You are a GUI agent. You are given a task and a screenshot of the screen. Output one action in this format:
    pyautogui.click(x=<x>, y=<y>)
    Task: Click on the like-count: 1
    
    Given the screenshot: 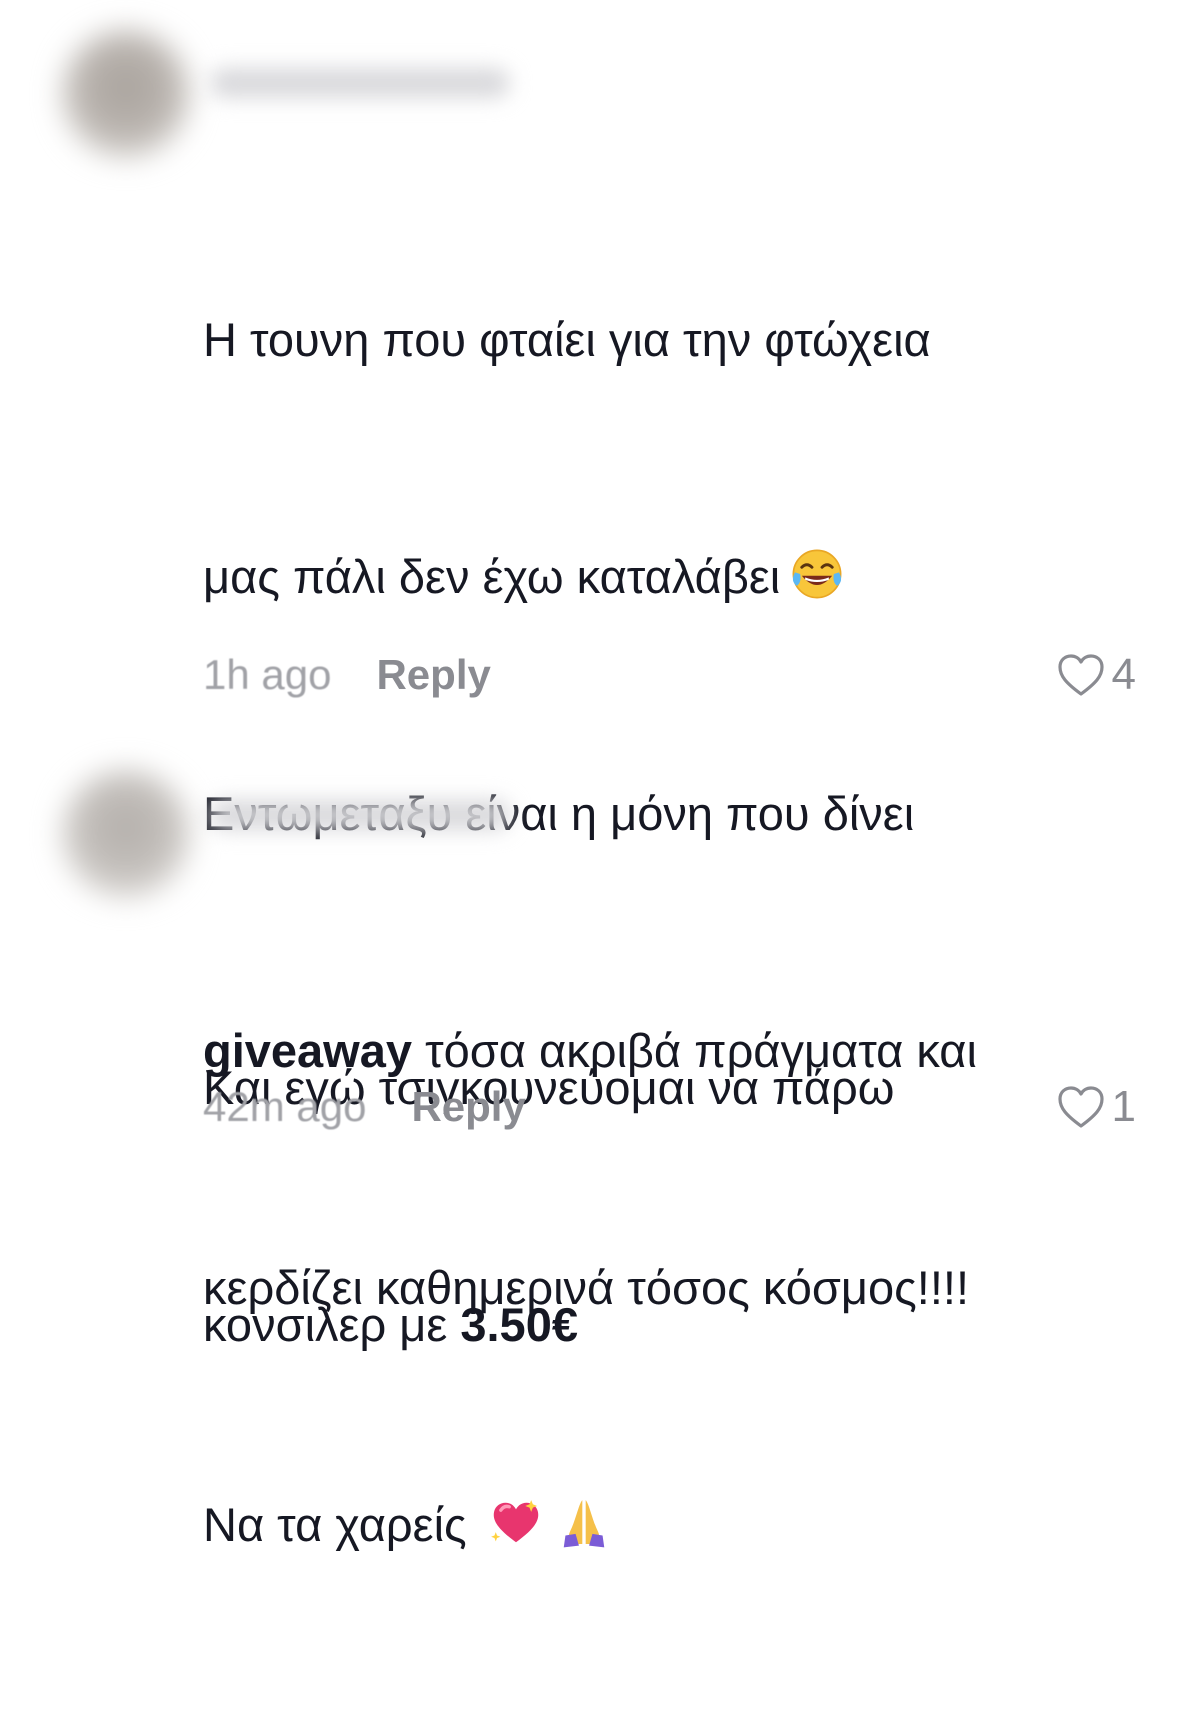 What is the action you would take?
    pyautogui.click(x=1123, y=1106)
    